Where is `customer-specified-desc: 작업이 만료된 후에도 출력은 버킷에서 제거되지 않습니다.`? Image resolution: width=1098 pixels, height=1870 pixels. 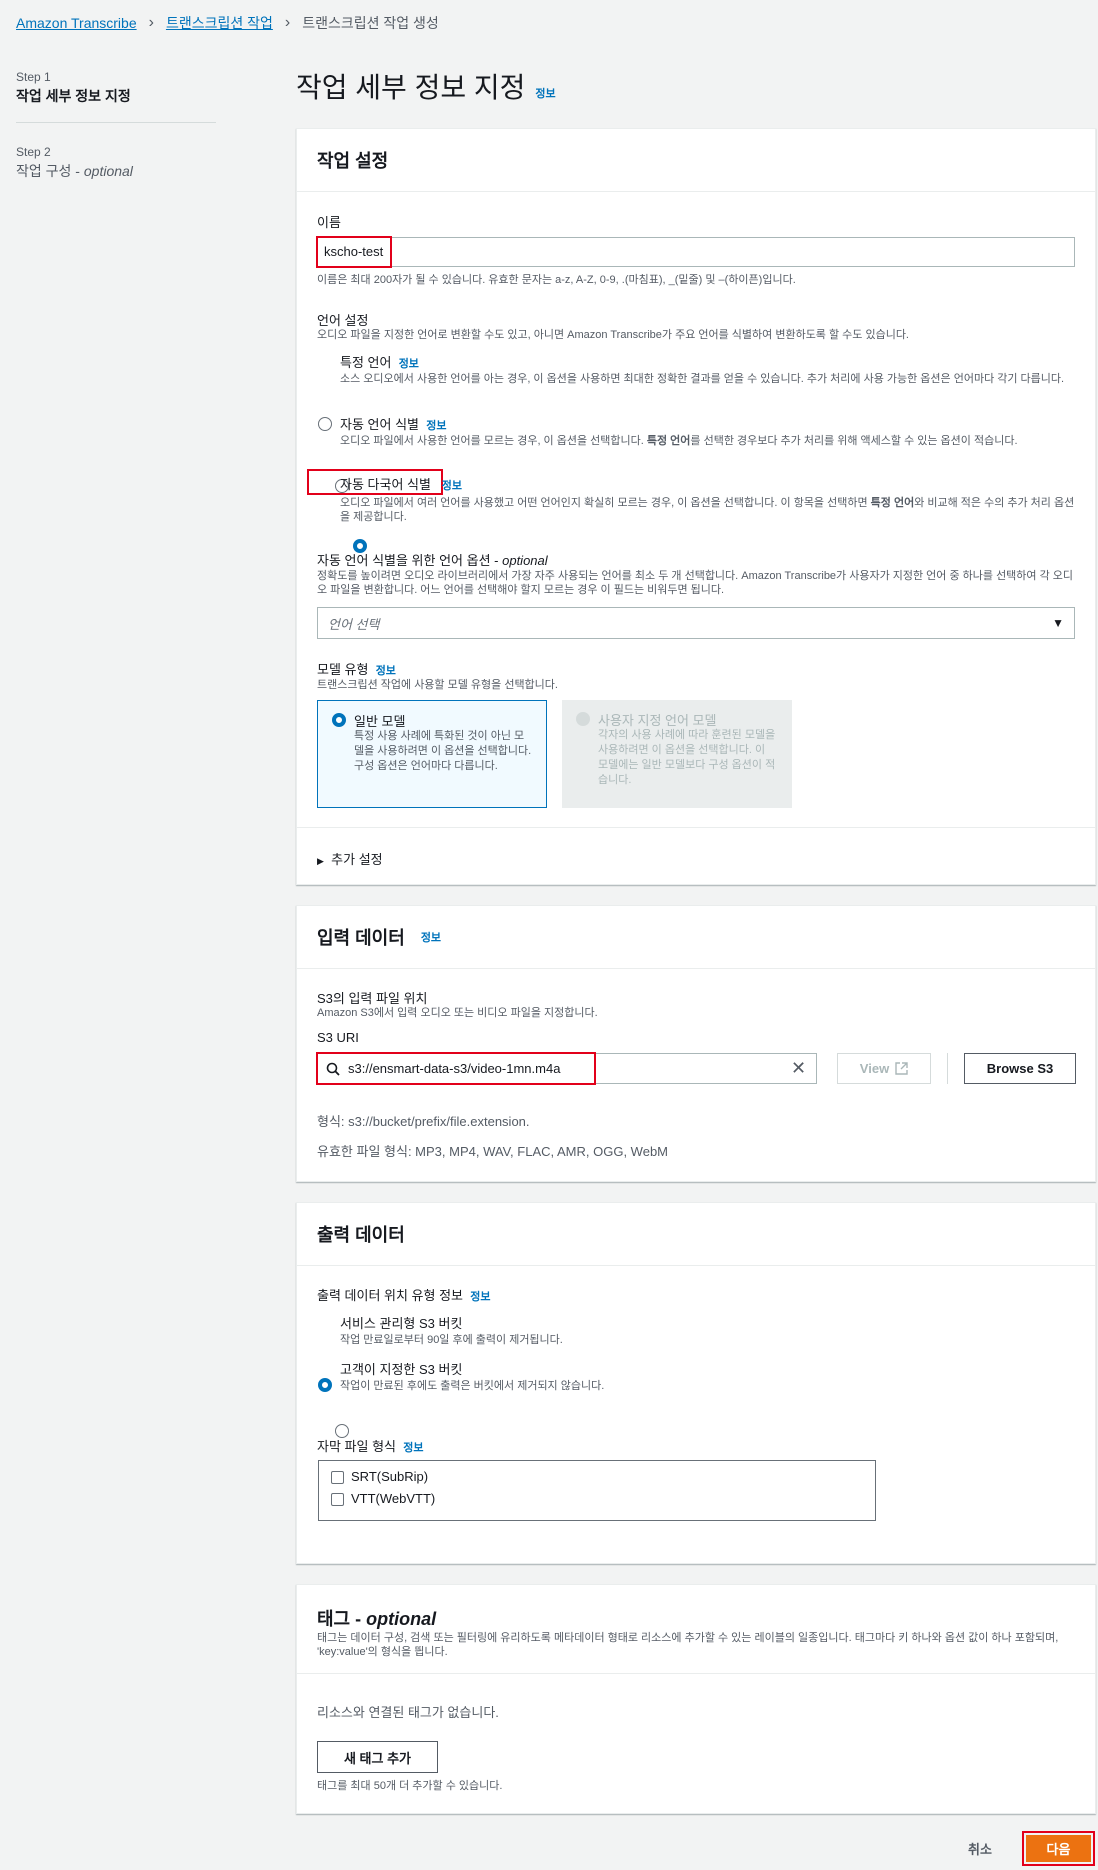
customer-specified-desc: 작업이 만료된 후에도 출력은 버킷에서 제거되지 않습니다. is located at coordinates (472, 1386).